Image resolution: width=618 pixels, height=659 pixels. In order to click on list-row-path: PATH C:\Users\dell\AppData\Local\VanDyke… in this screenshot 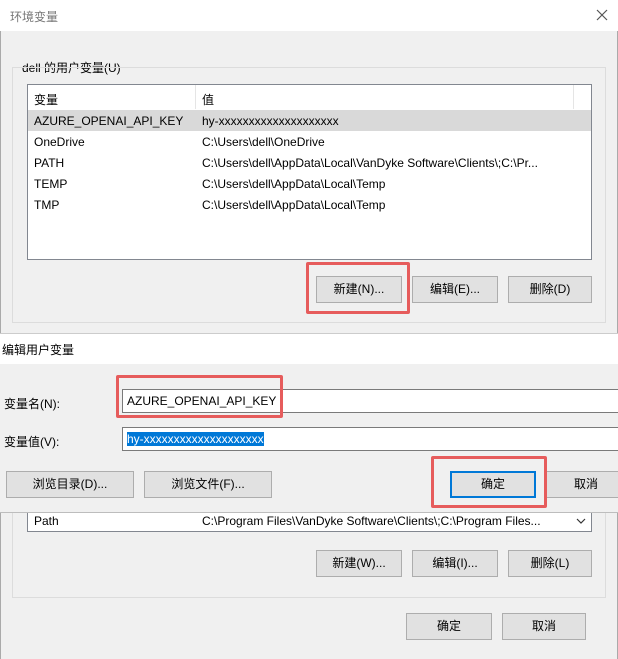, I will do `click(309, 162)`.